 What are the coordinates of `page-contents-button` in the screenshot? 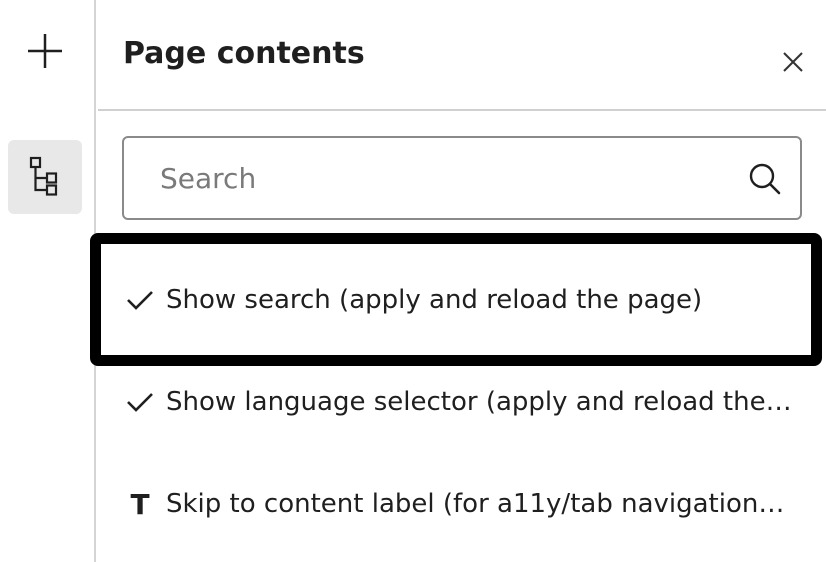 It's located at (45, 177).